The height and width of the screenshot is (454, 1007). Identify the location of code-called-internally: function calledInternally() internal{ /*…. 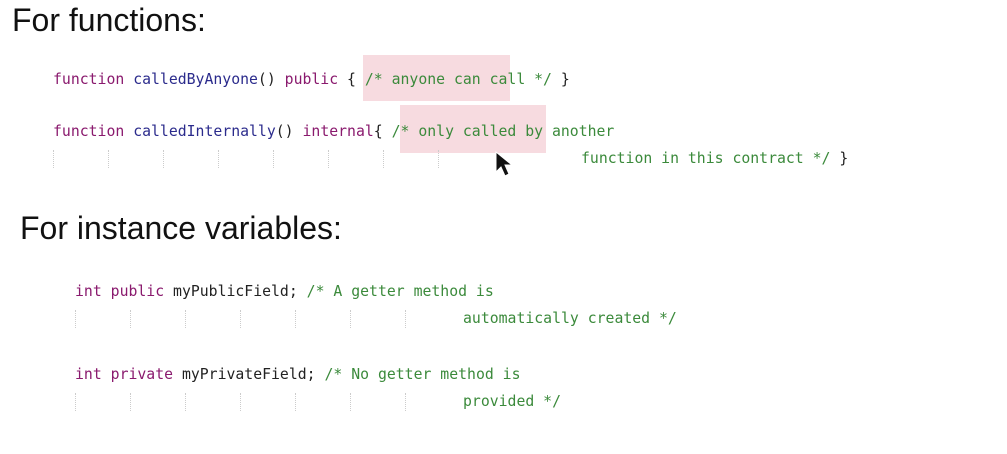
(333, 131).